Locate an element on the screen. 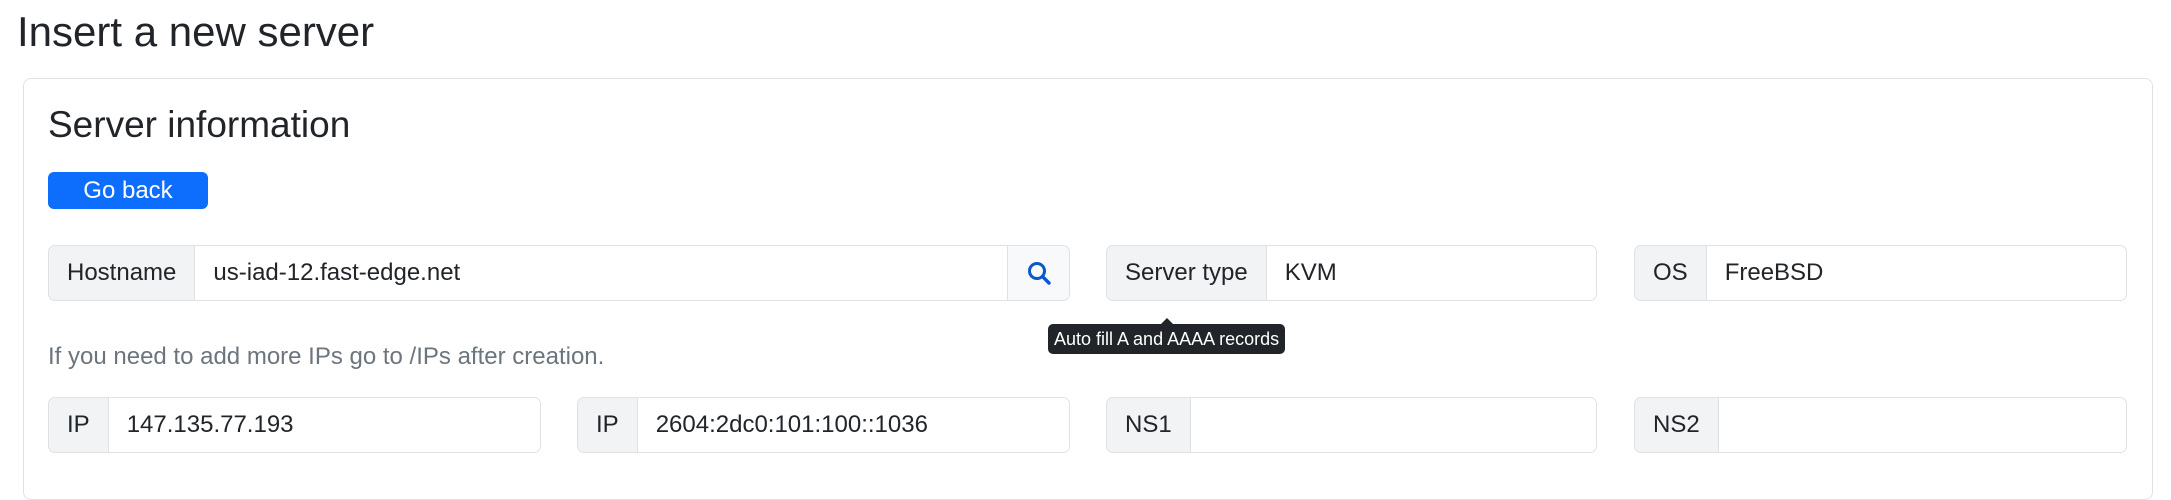  ns1-input is located at coordinates (1393, 425).